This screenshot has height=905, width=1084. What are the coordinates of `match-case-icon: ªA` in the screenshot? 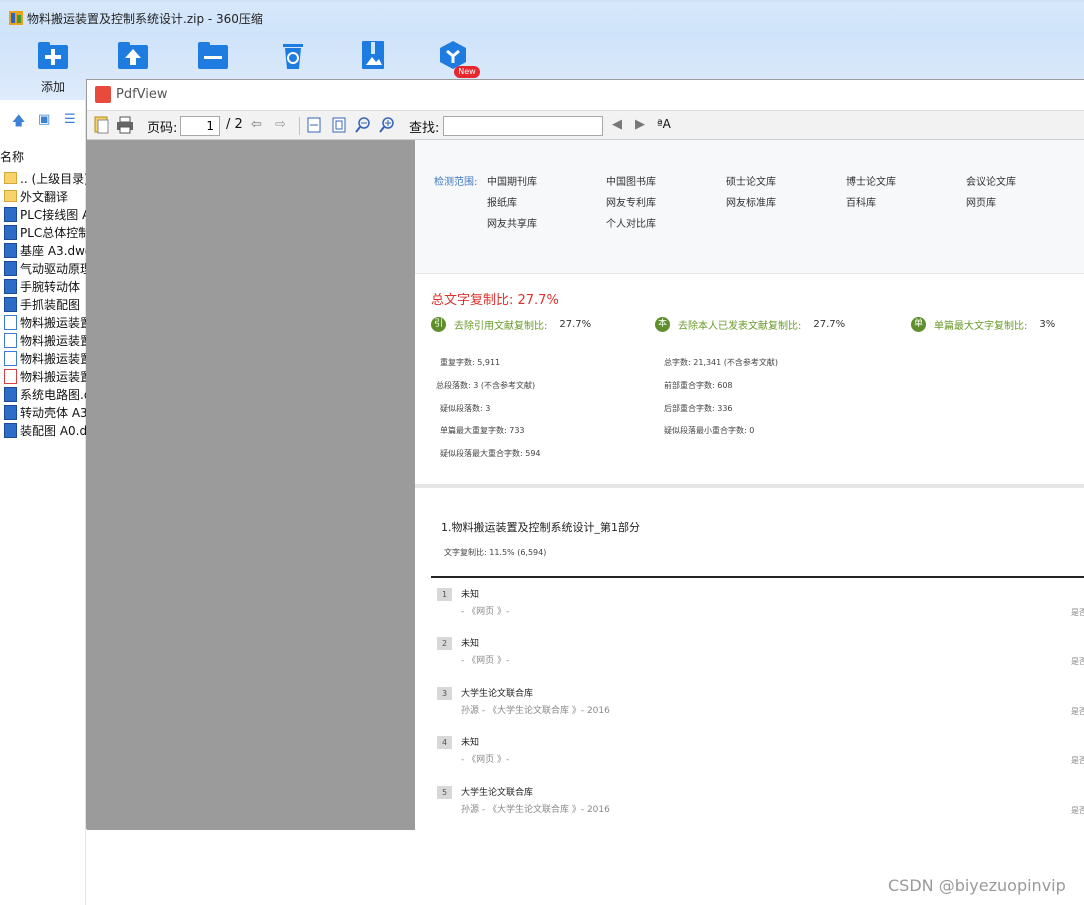 It's located at (664, 124).